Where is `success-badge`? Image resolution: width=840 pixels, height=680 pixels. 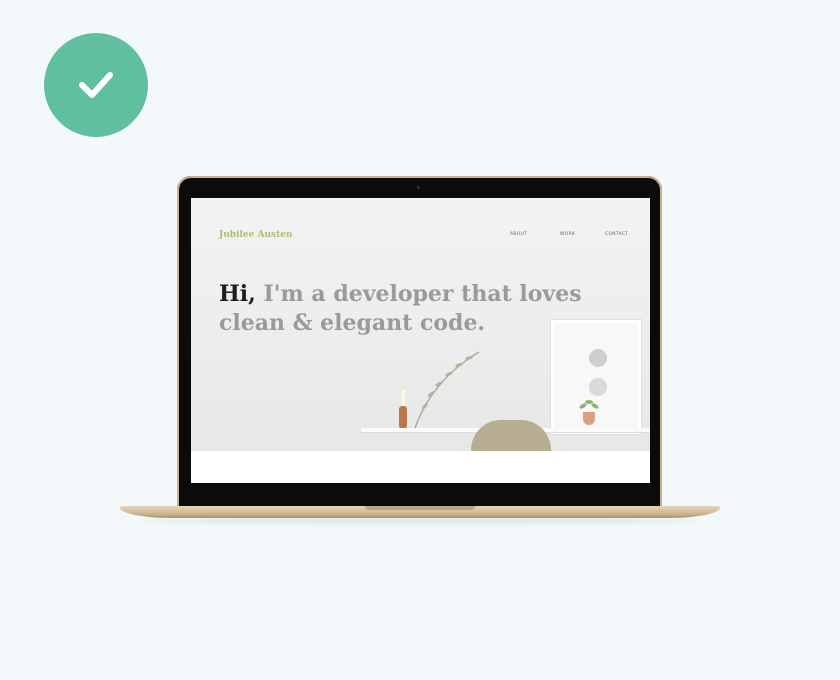 success-badge is located at coordinates (96, 85).